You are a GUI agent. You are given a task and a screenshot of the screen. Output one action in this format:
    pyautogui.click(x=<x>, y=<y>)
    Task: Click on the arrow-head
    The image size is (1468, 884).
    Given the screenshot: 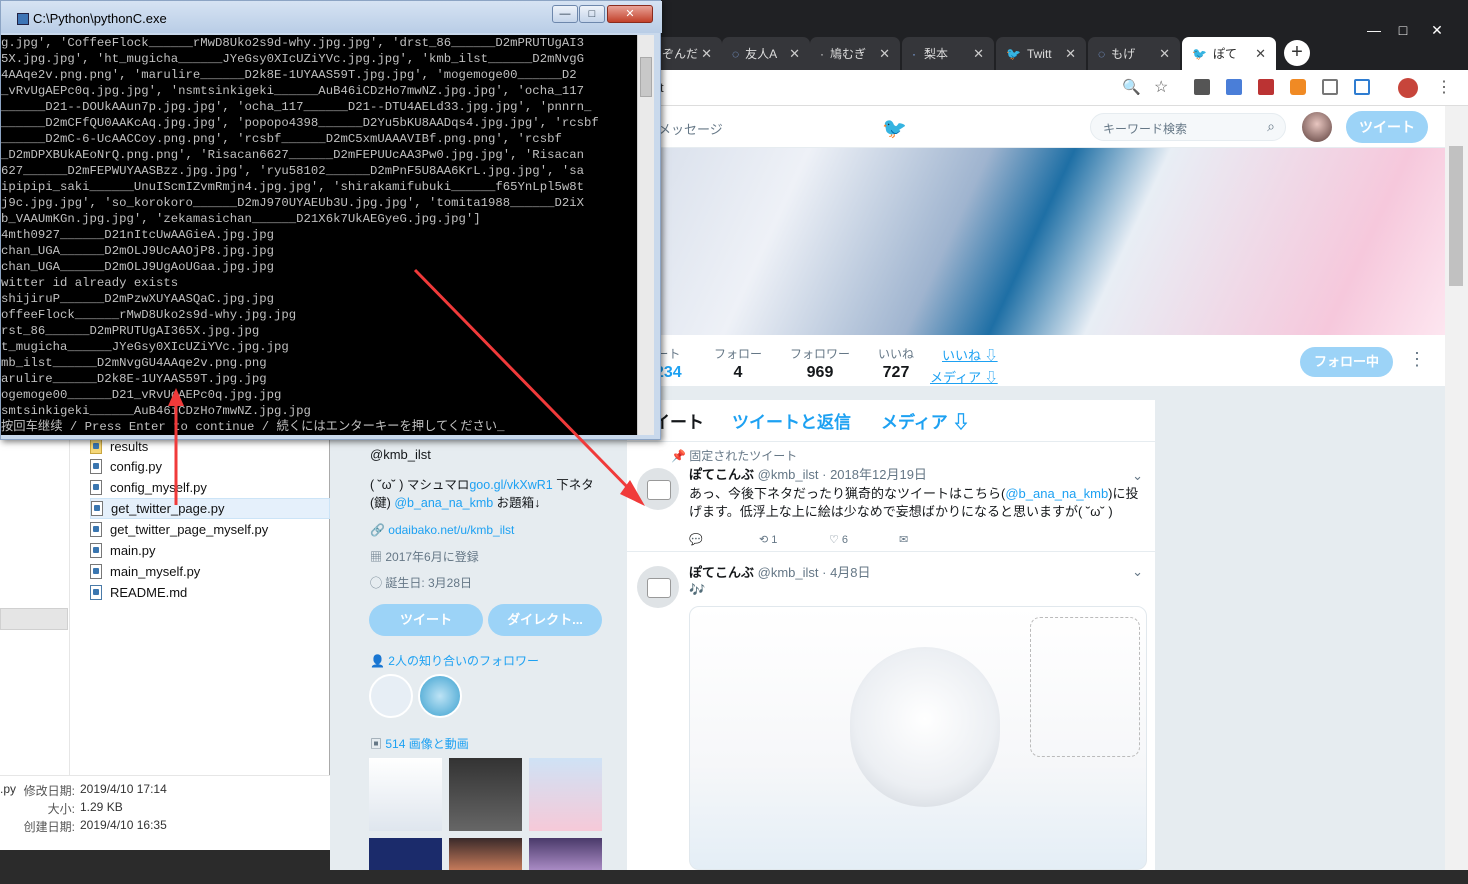 What is the action you would take?
    pyautogui.click(x=176, y=397)
    